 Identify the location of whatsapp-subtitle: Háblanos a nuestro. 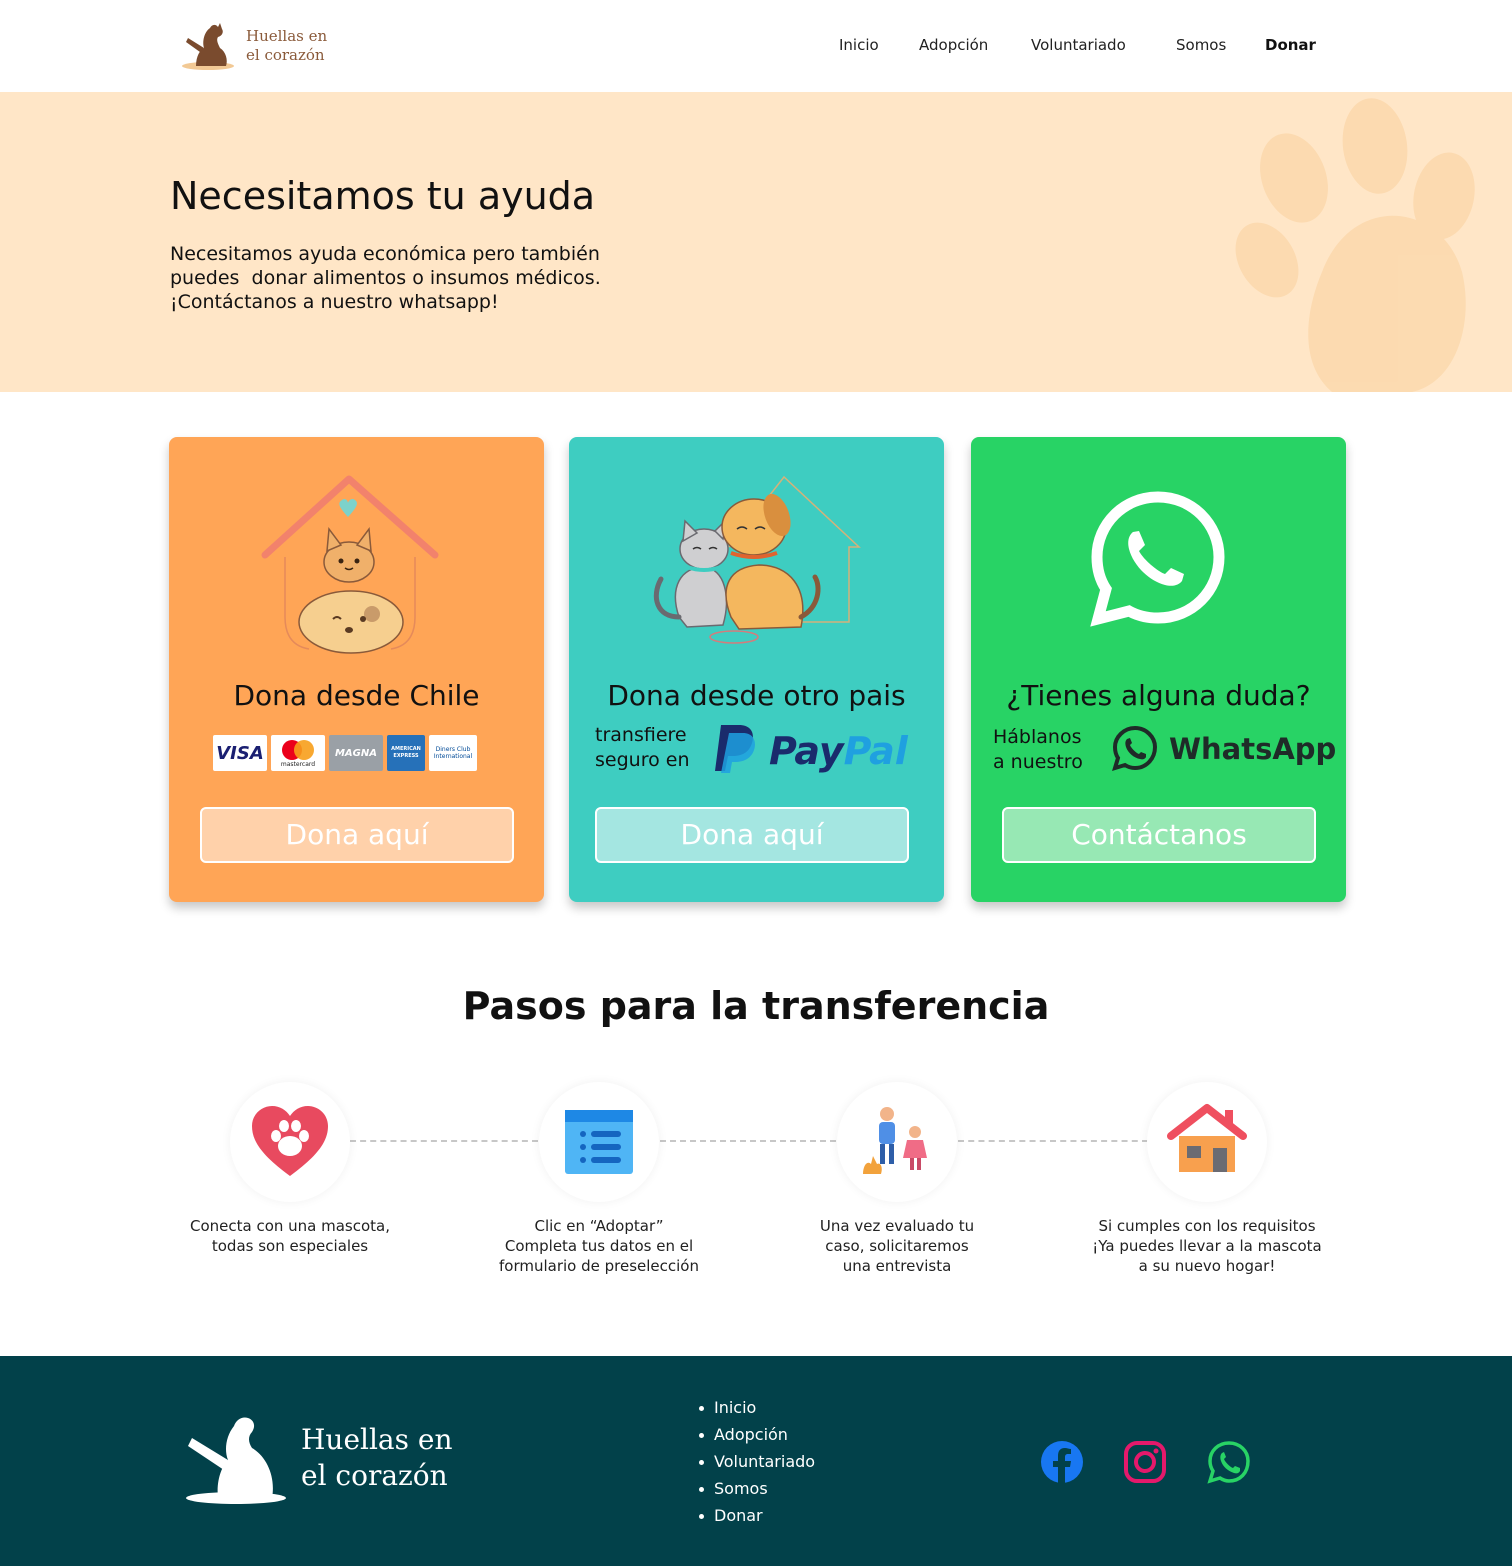
(1038, 750).